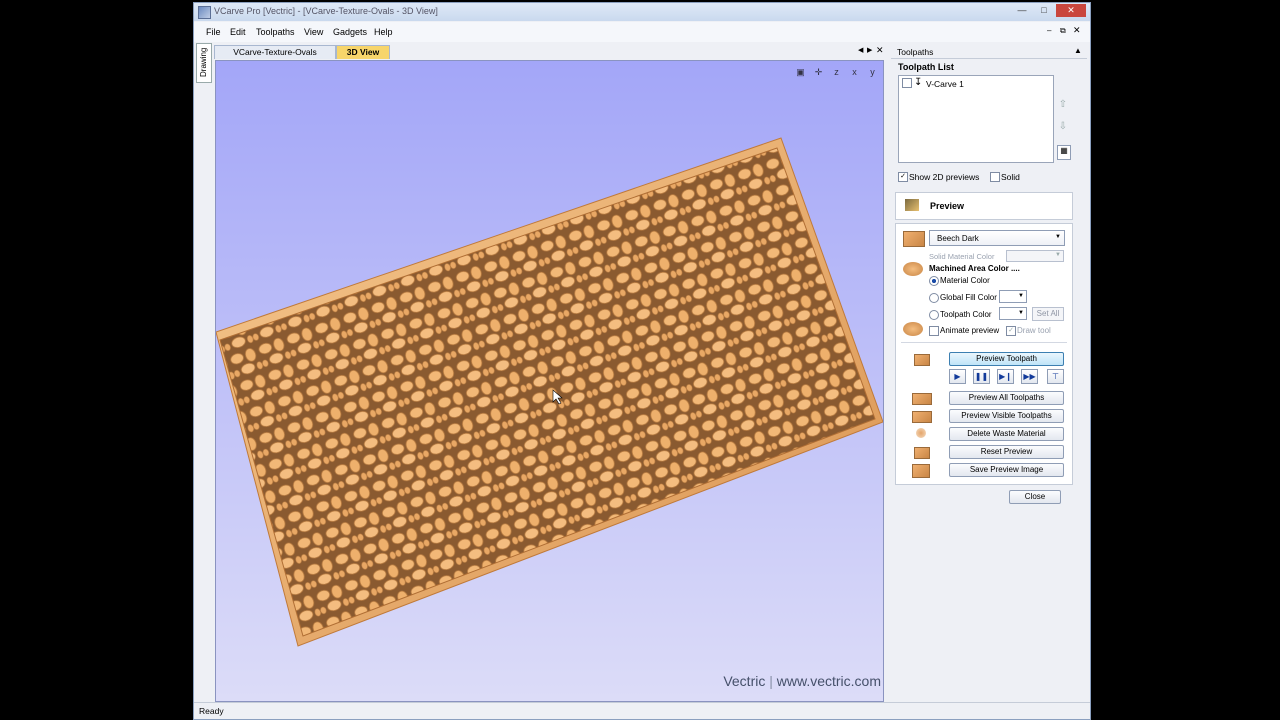 This screenshot has height=720, width=1280. Describe the element at coordinates (363, 52) in the screenshot. I see `tab-3d-view: 3D View` at that location.